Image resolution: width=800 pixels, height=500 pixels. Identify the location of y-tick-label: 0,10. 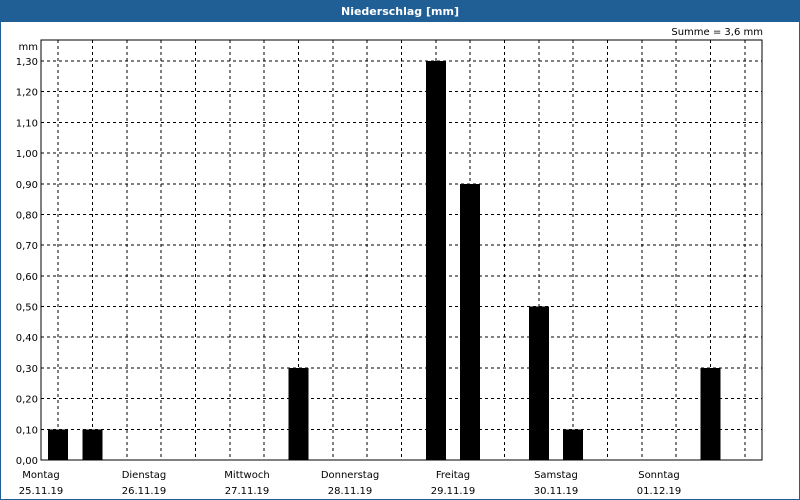
(27, 430).